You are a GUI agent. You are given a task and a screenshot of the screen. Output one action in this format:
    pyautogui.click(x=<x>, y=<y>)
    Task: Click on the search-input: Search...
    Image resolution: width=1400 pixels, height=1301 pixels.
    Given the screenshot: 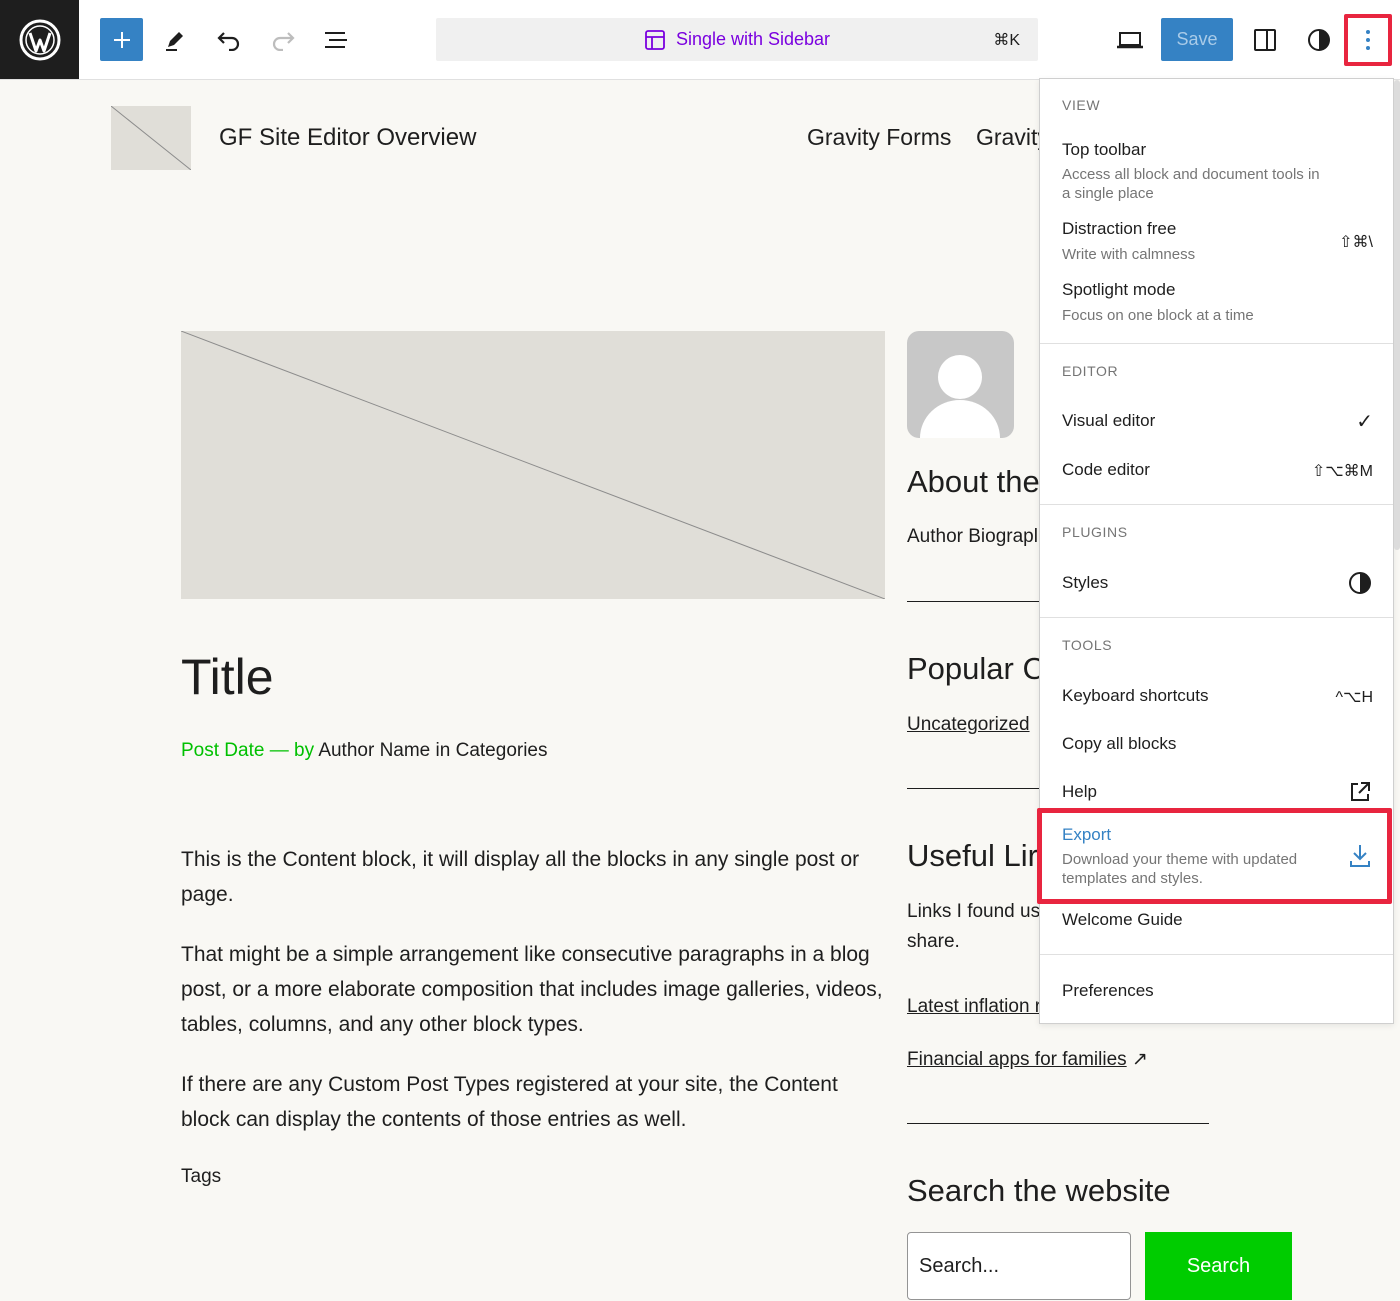 What is the action you would take?
    pyautogui.click(x=1019, y=1266)
    